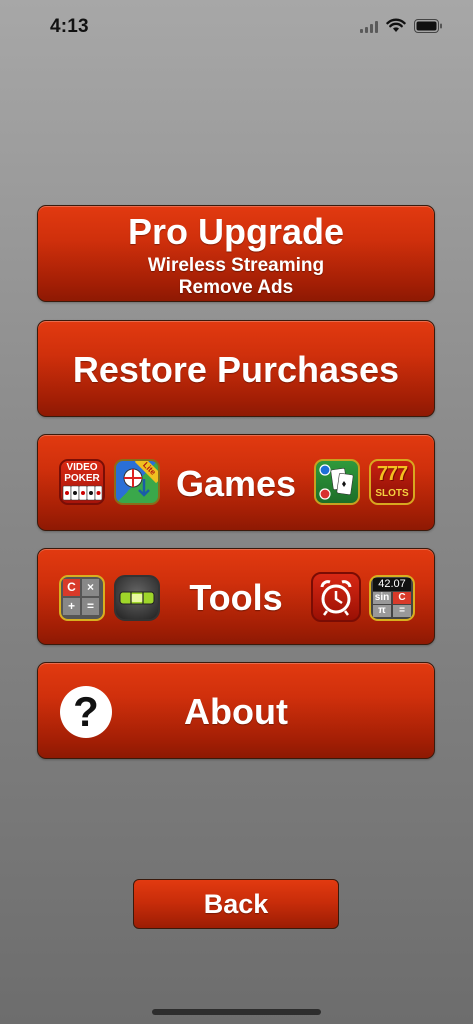 This screenshot has width=473, height=1024. I want to click on pro-upgrade-title: Pro Upgrade, so click(236, 231).